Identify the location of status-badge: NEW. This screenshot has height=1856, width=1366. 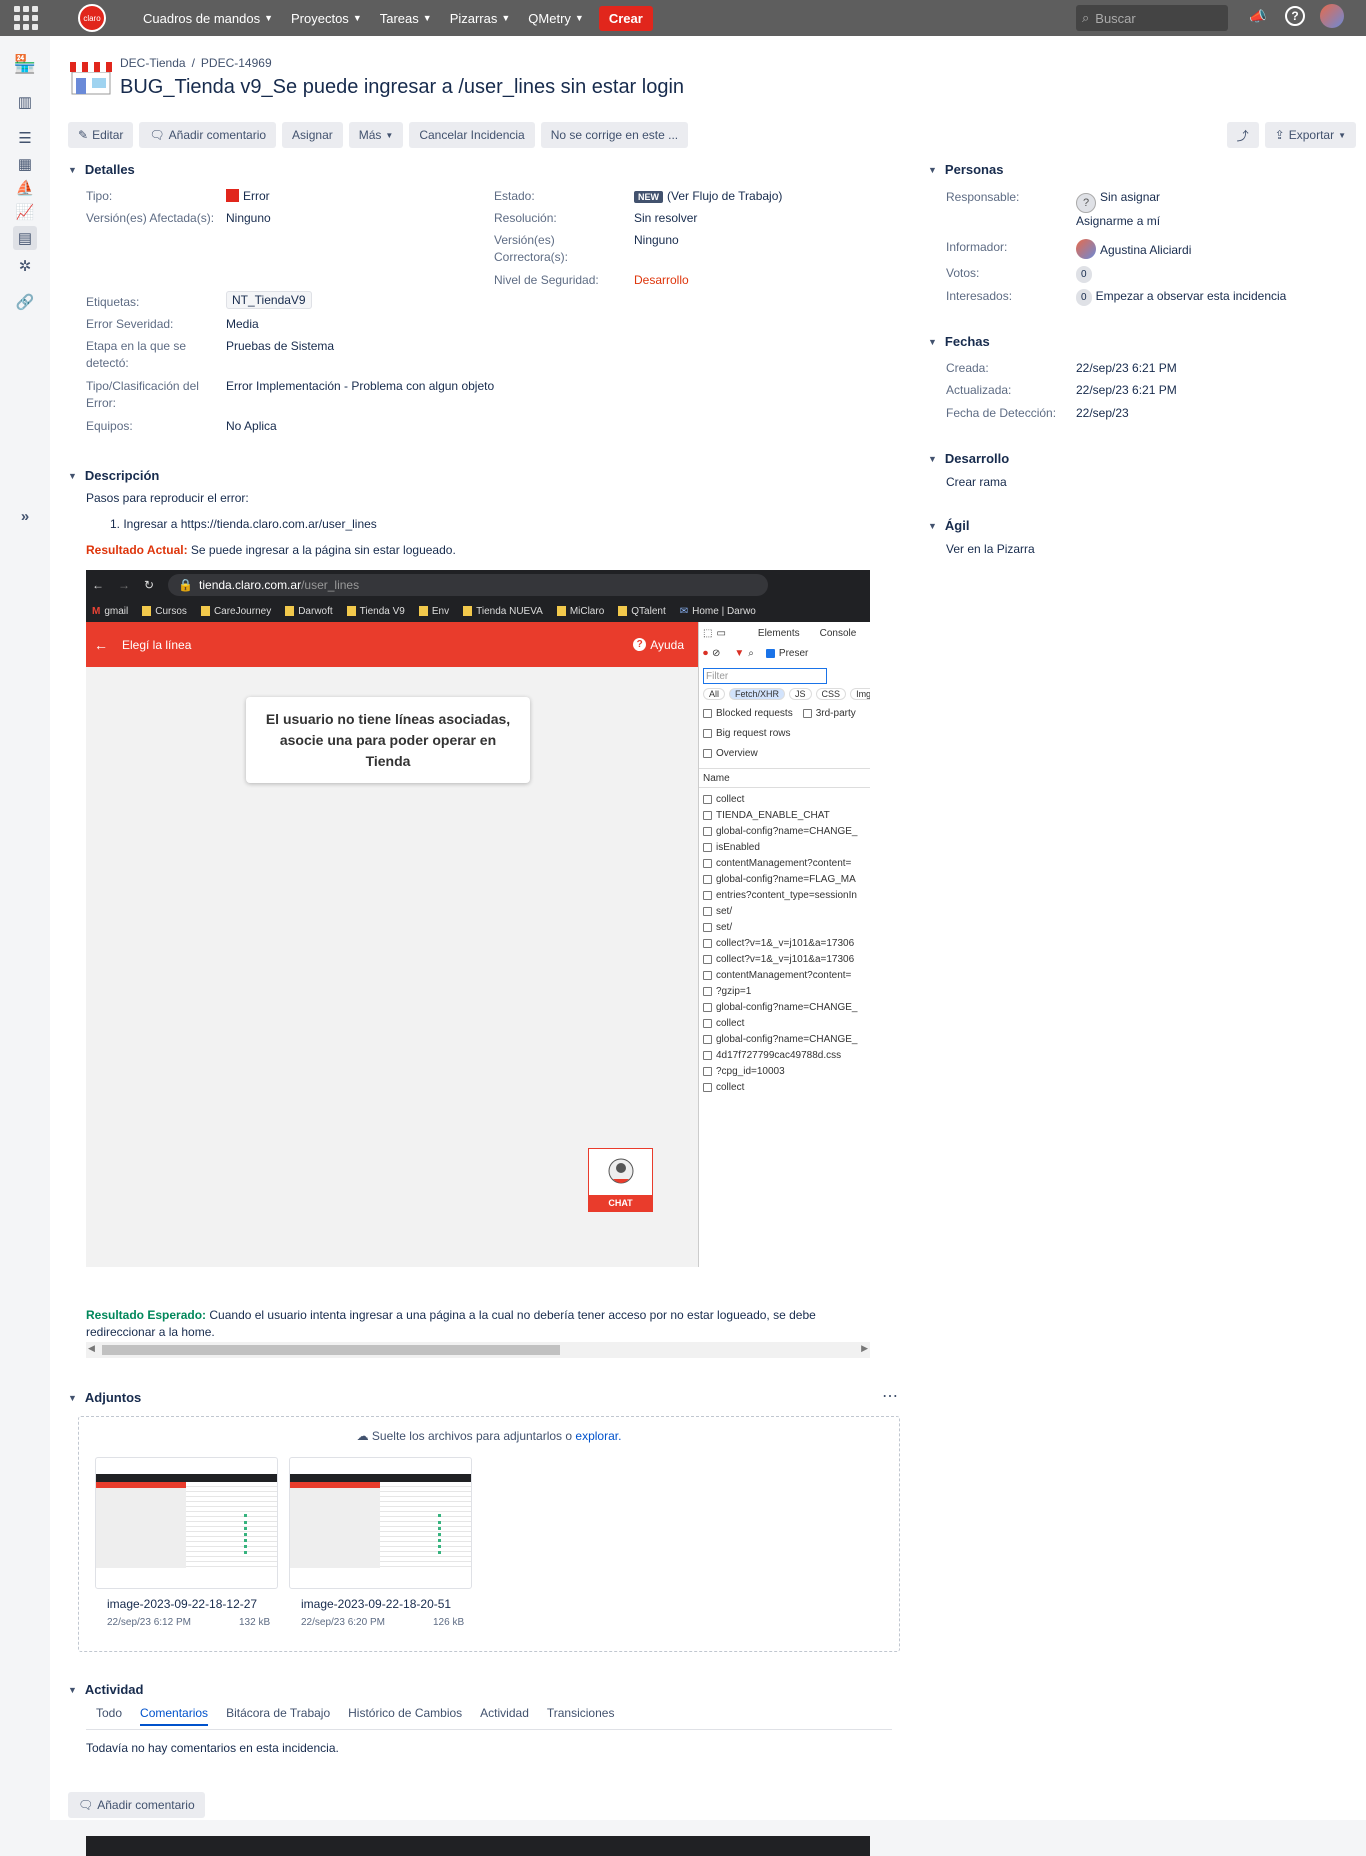
(648, 197).